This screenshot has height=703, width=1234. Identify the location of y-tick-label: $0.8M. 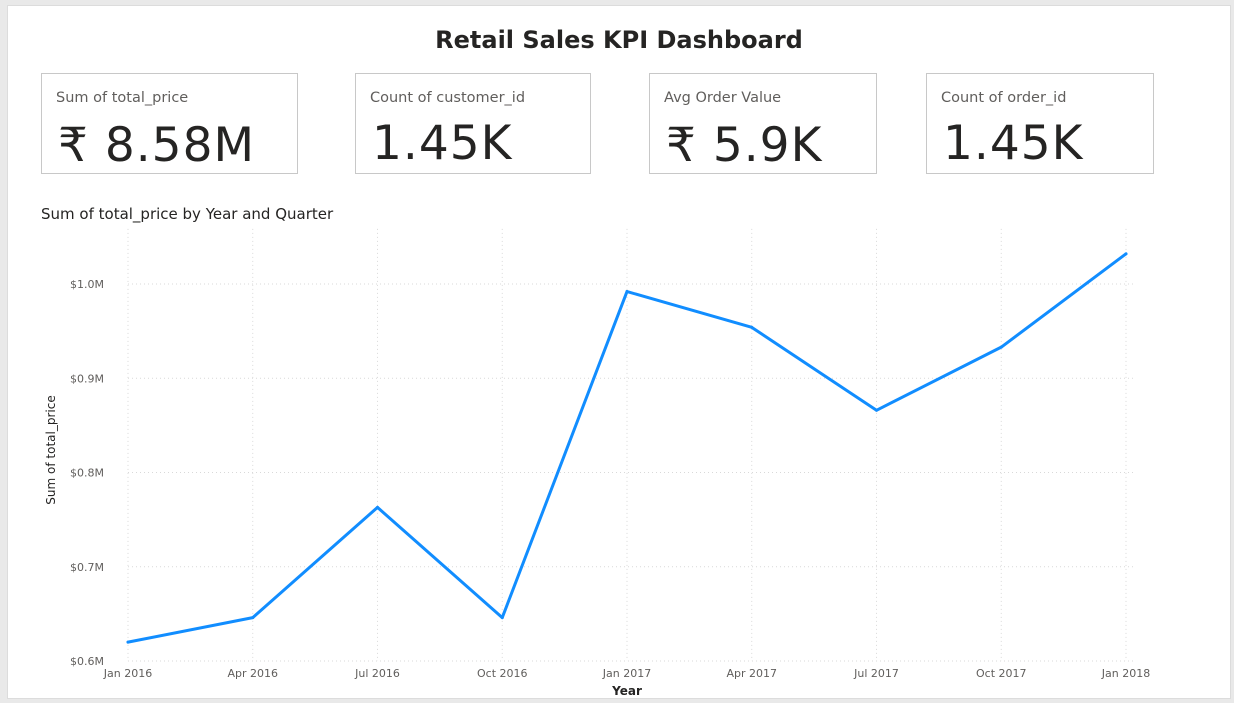
(87, 473).